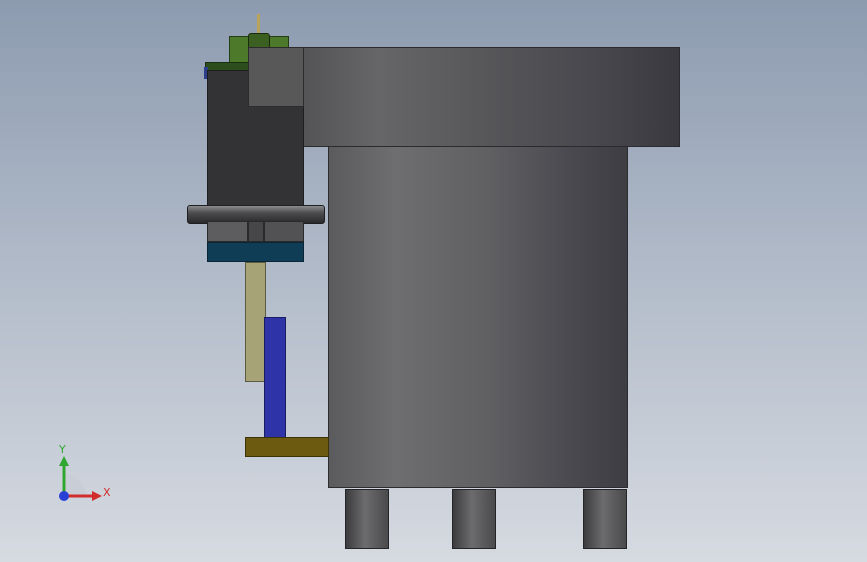 The image size is (867, 562). I want to click on coordinate-triad: Y X, so click(85, 475).